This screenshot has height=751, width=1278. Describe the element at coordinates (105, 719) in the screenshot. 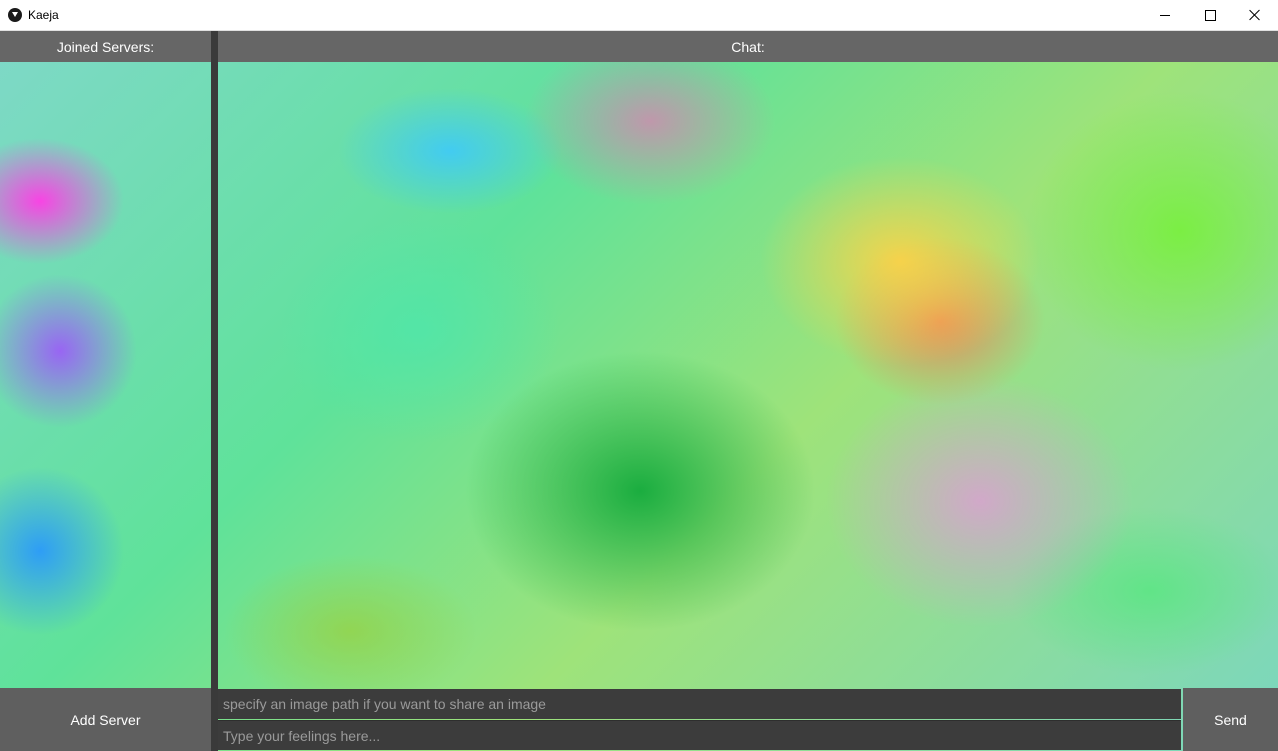

I see `add-server-button: Add Server` at that location.